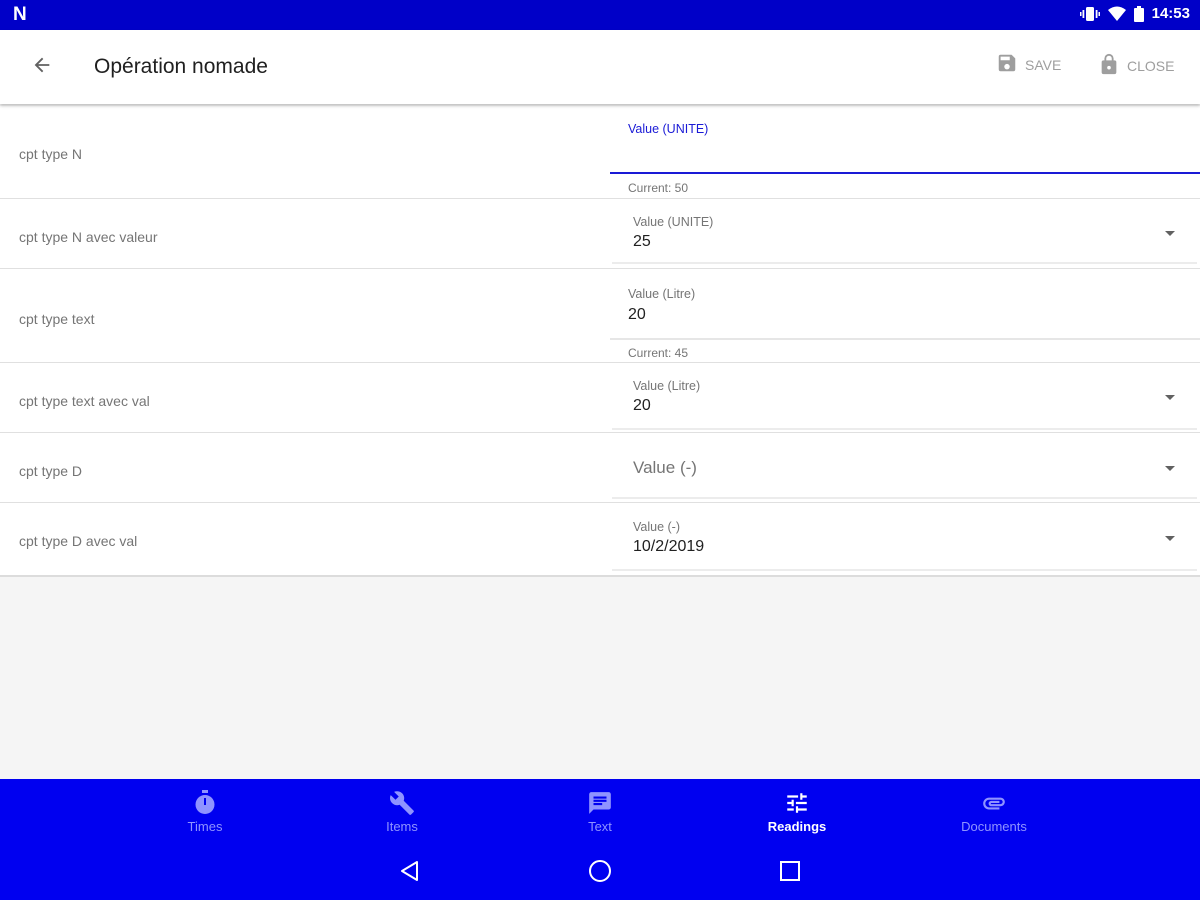 Image resolution: width=1200 pixels, height=900 pixels. Describe the element at coordinates (402, 803) in the screenshot. I see `wrench-icon` at that location.